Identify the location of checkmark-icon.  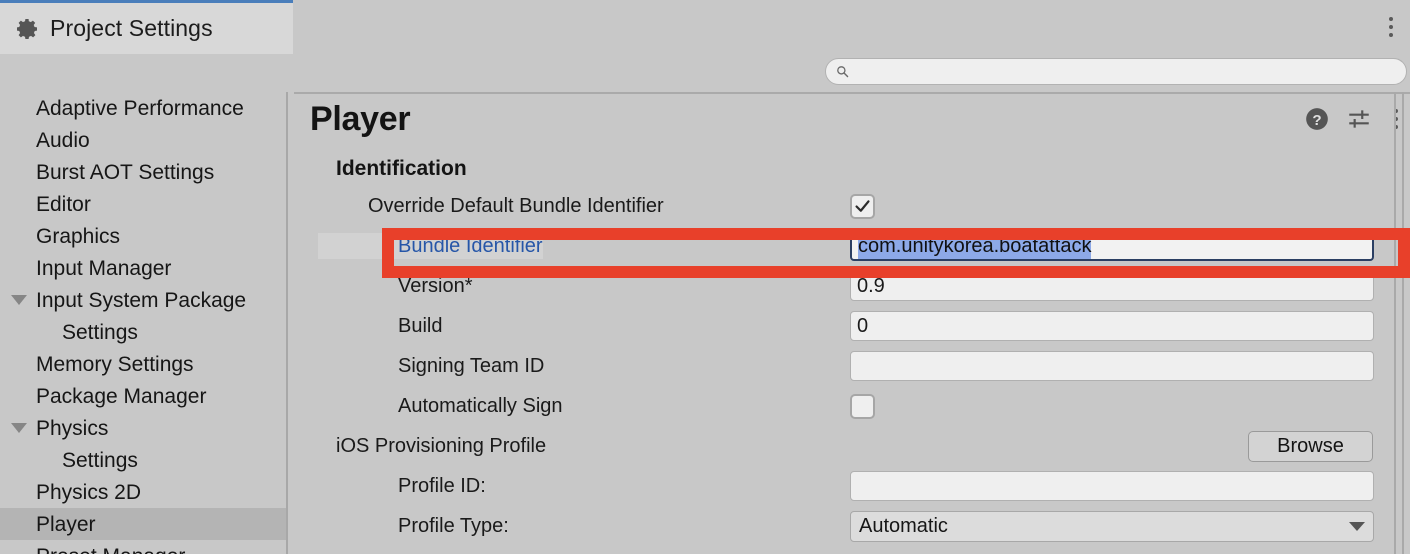
(862, 205).